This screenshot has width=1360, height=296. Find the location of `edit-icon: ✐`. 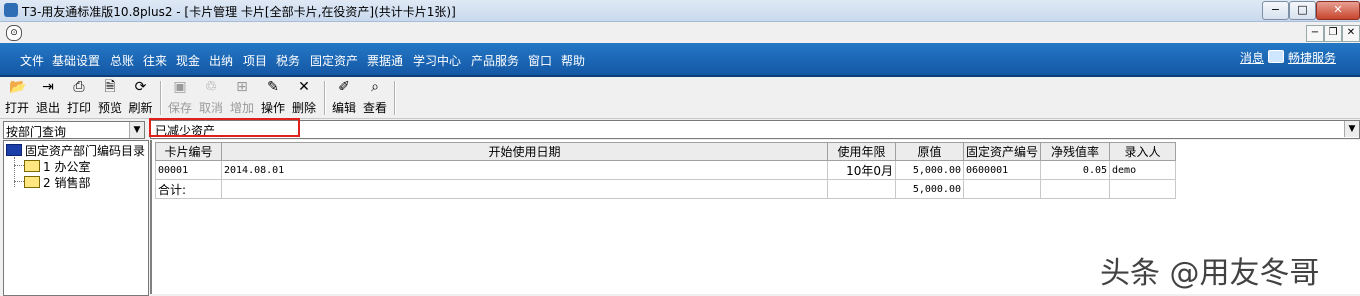

edit-icon: ✐ is located at coordinates (344, 87).